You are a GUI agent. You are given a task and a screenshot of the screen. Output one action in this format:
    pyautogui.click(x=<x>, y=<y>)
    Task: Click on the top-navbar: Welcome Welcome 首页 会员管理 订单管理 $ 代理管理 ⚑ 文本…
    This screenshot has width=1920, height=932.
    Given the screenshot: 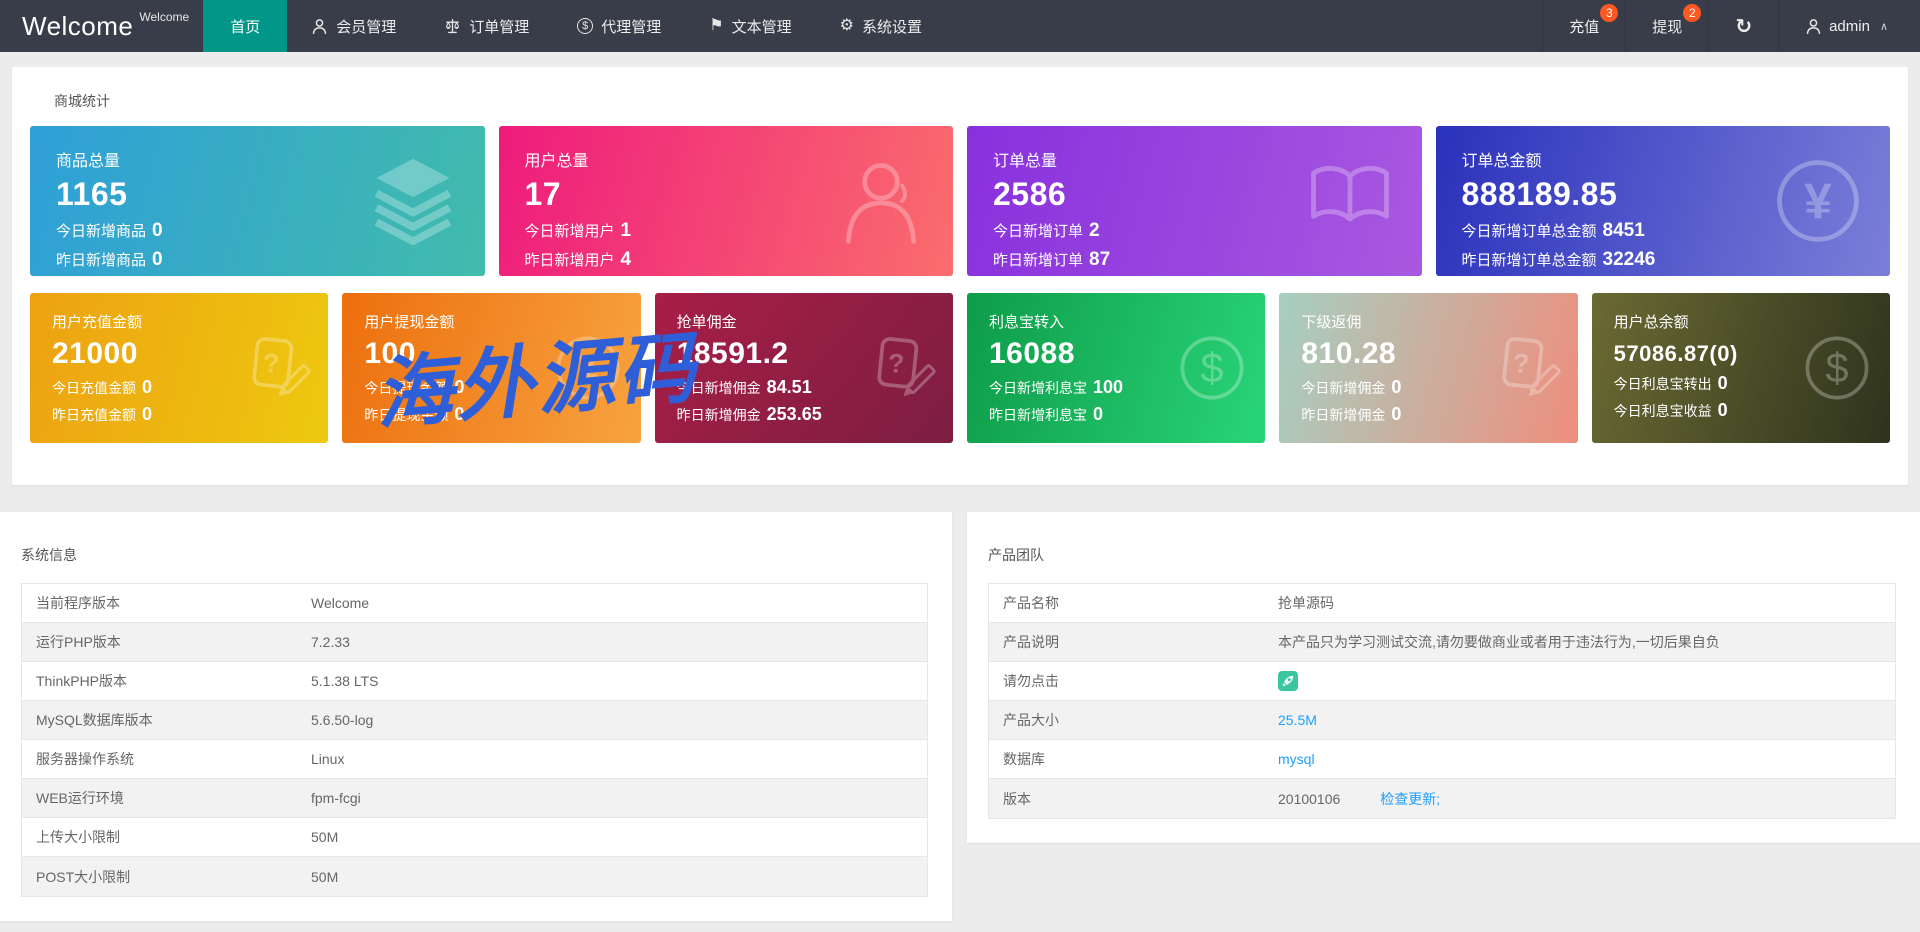 What is the action you would take?
    pyautogui.click(x=960, y=26)
    